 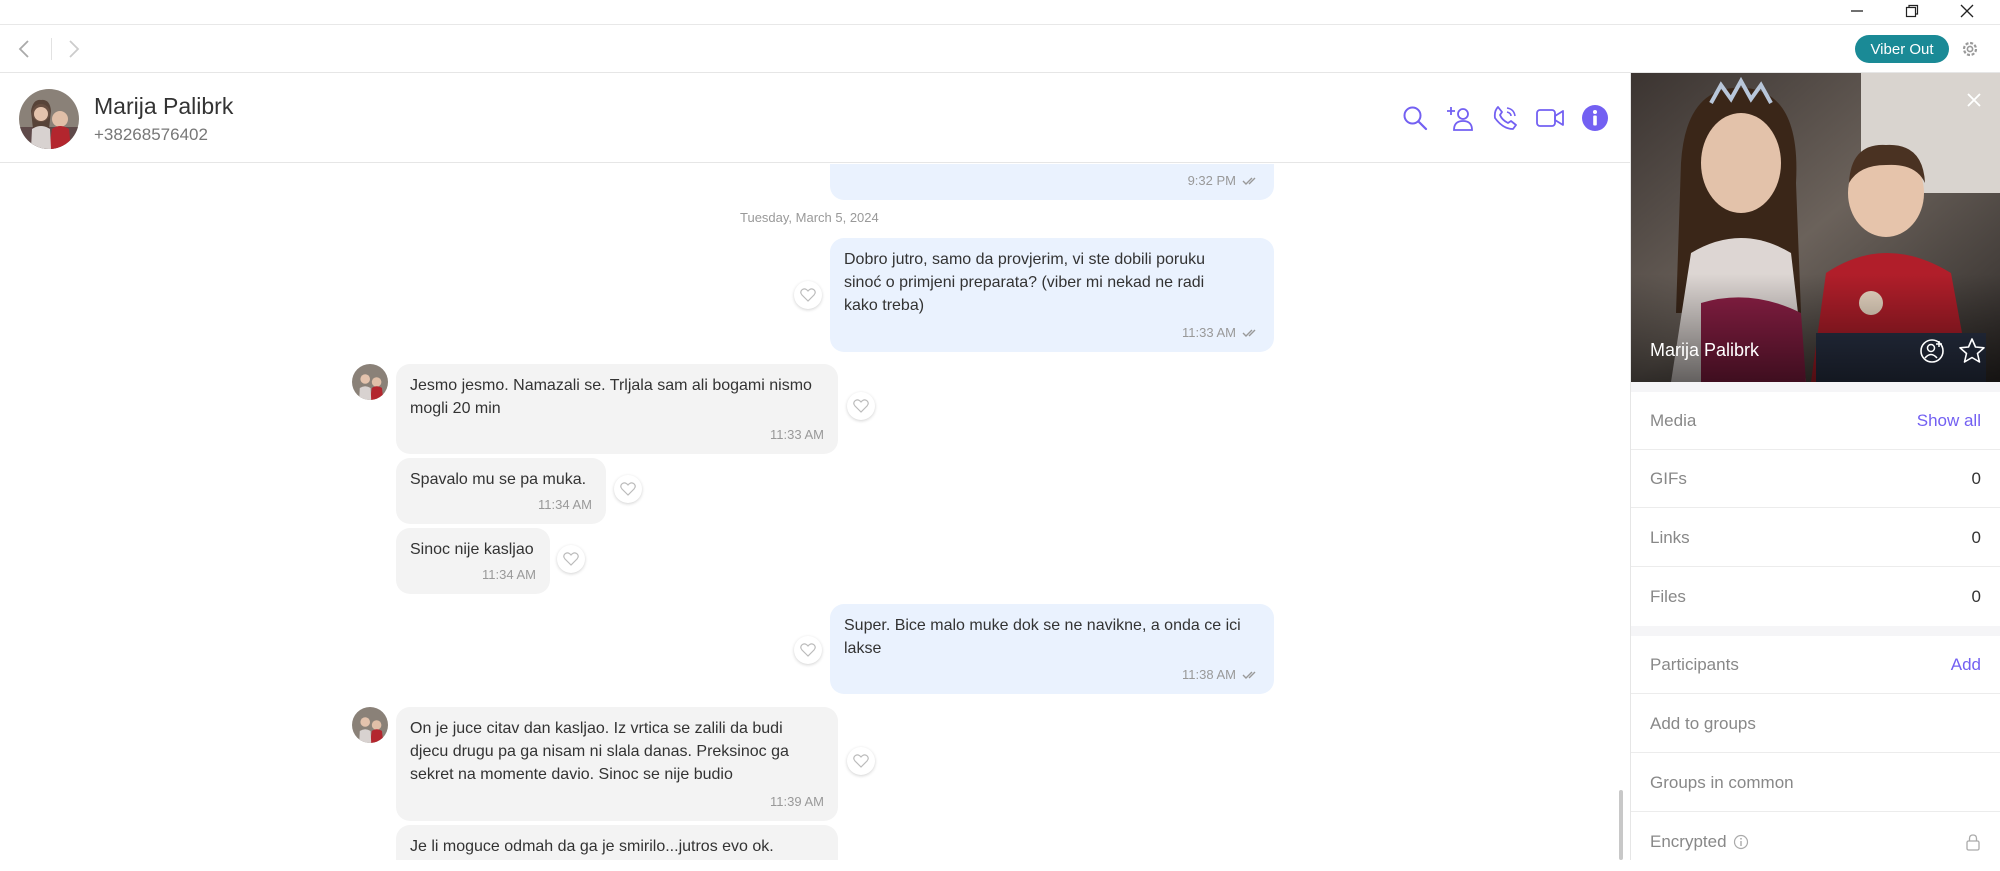 I want to click on search-icon, so click(x=1415, y=118).